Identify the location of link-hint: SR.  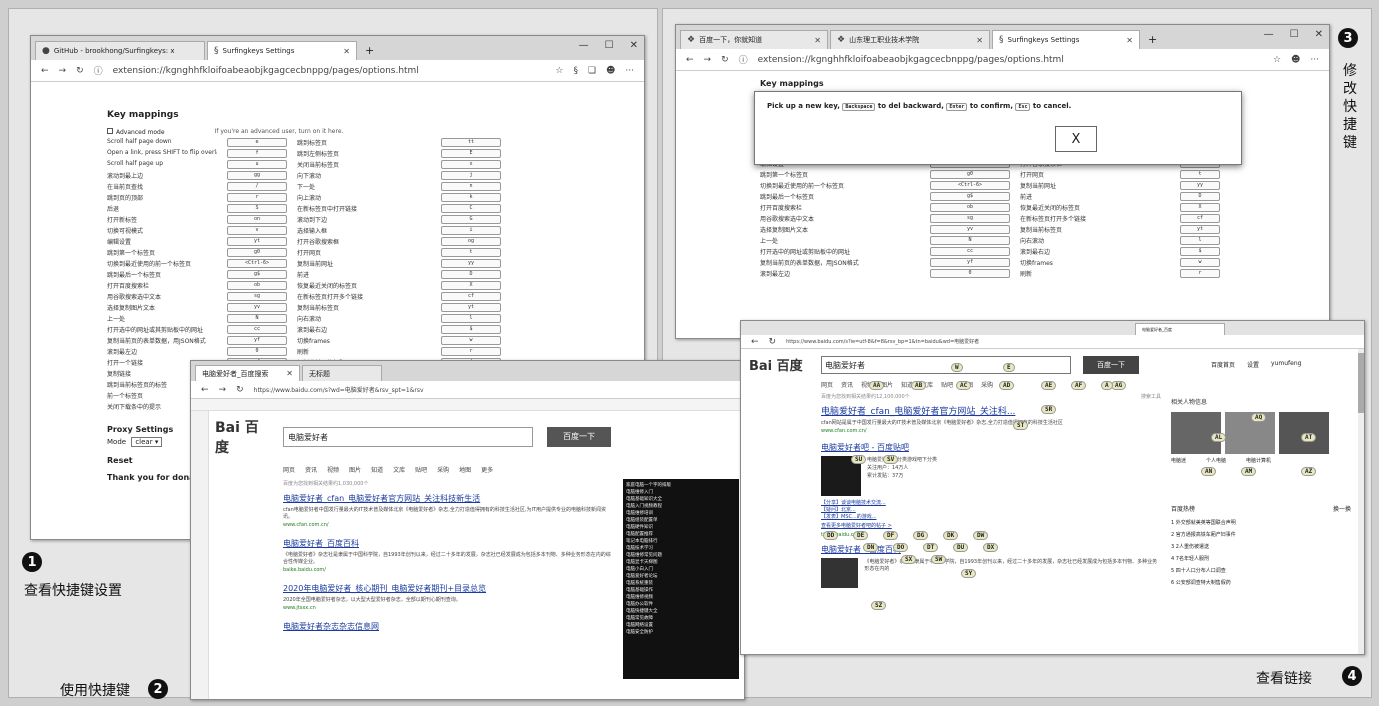
(1049, 409).